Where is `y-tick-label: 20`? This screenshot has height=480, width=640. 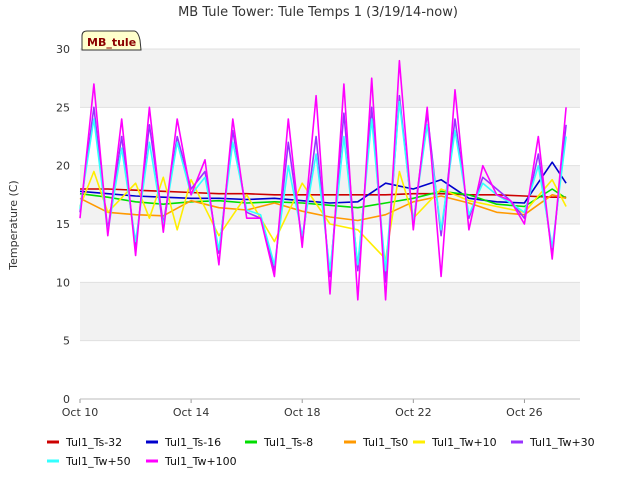
y-tick-label: 20 is located at coordinates (63, 166).